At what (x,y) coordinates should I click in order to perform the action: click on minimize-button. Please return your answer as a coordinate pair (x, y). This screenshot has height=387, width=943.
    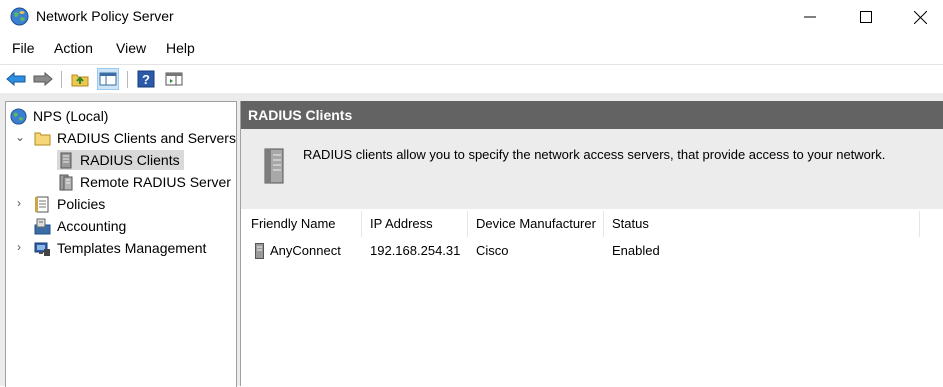
    Looking at the image, I should click on (810, 17).